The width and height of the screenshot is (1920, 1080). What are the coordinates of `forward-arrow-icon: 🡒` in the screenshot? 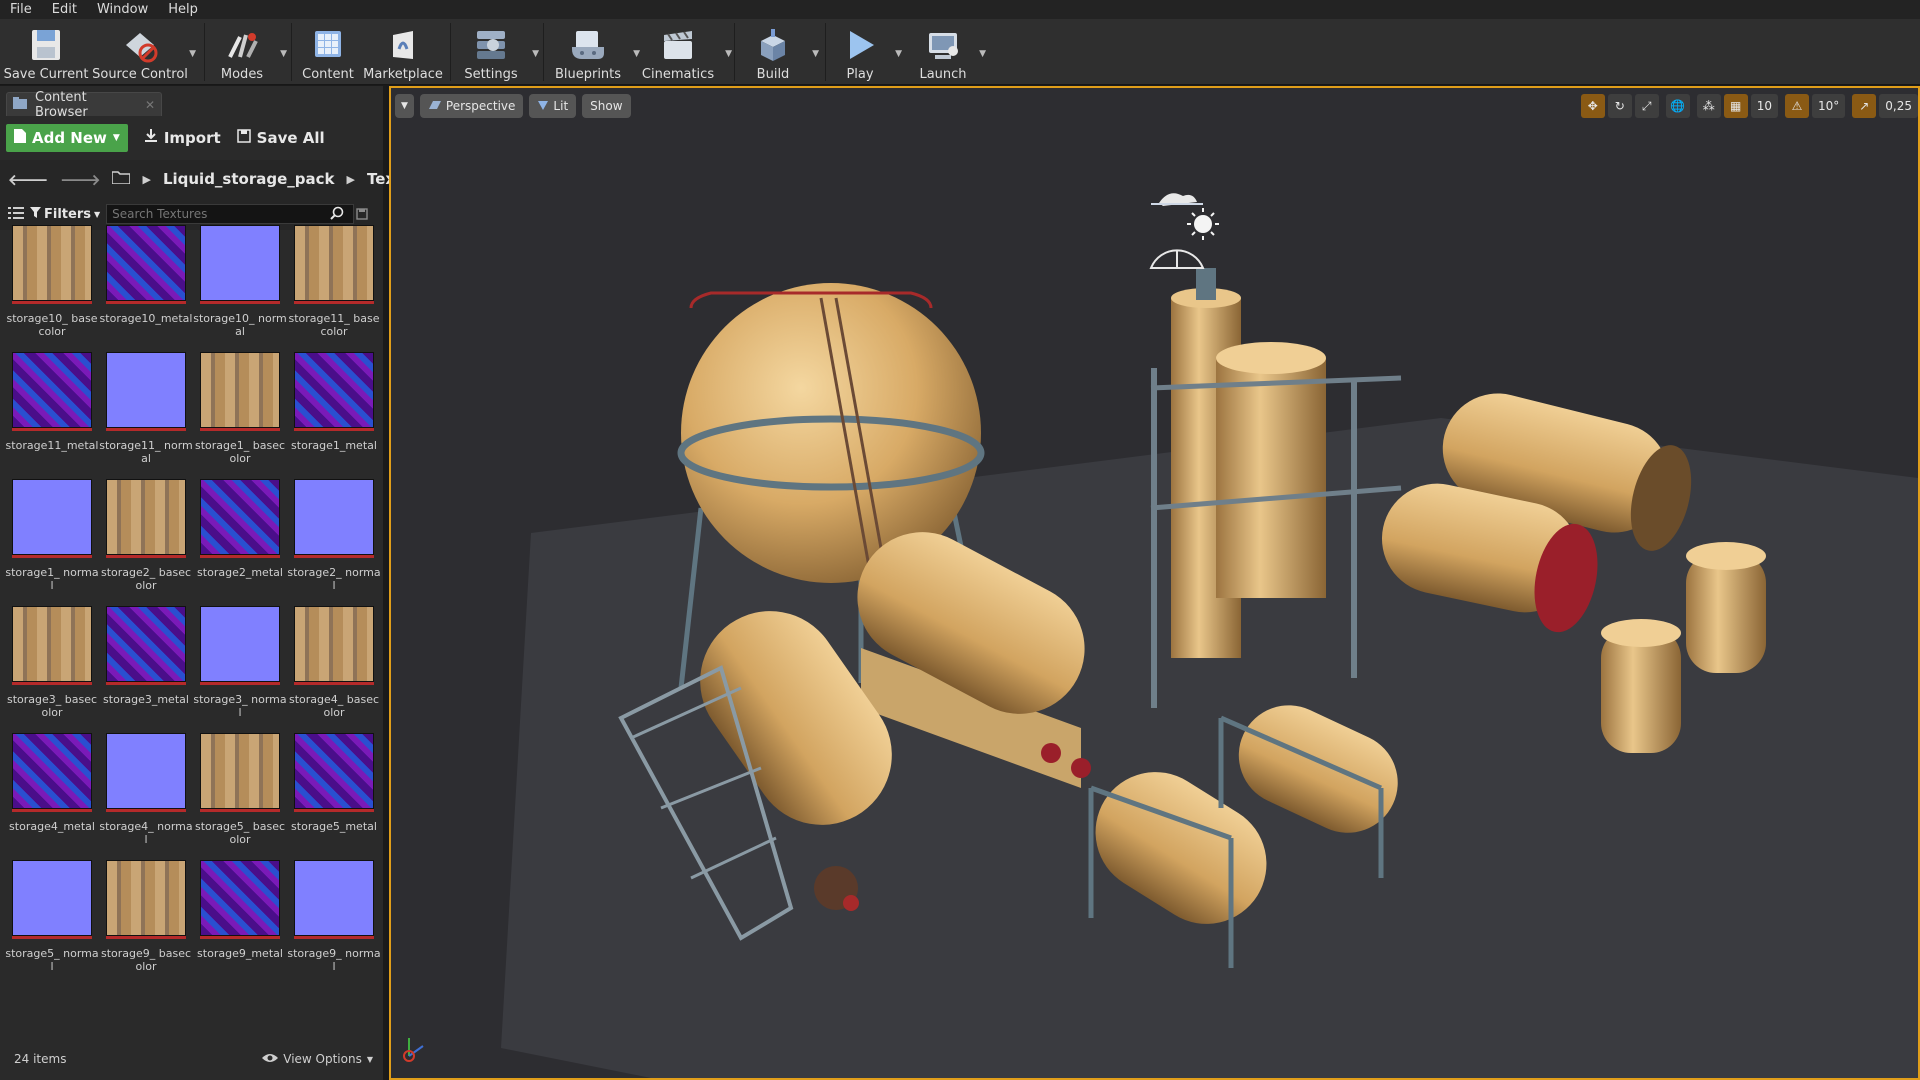 It's located at (80, 179).